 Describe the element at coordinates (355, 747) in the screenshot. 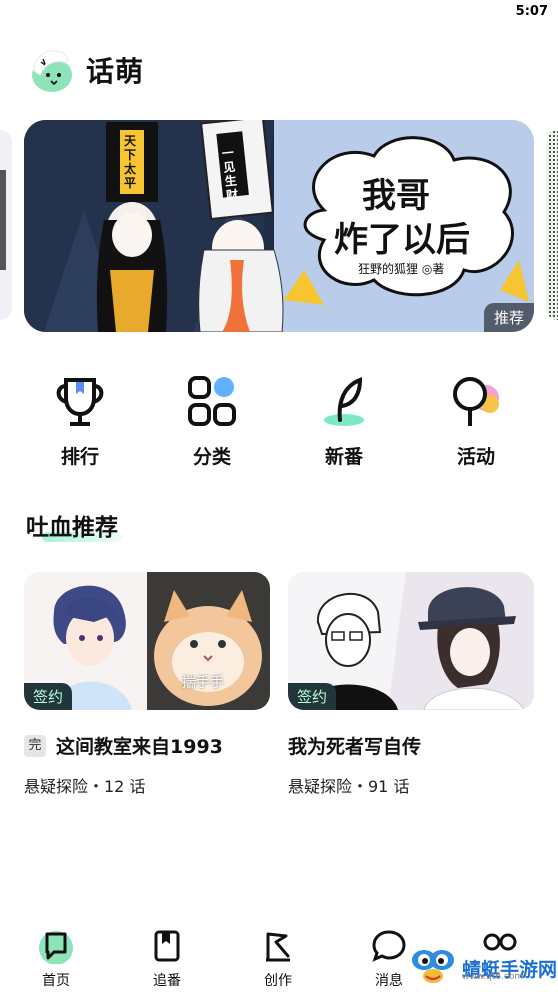

I see `comic-title-text: 我为死者写自传` at that location.